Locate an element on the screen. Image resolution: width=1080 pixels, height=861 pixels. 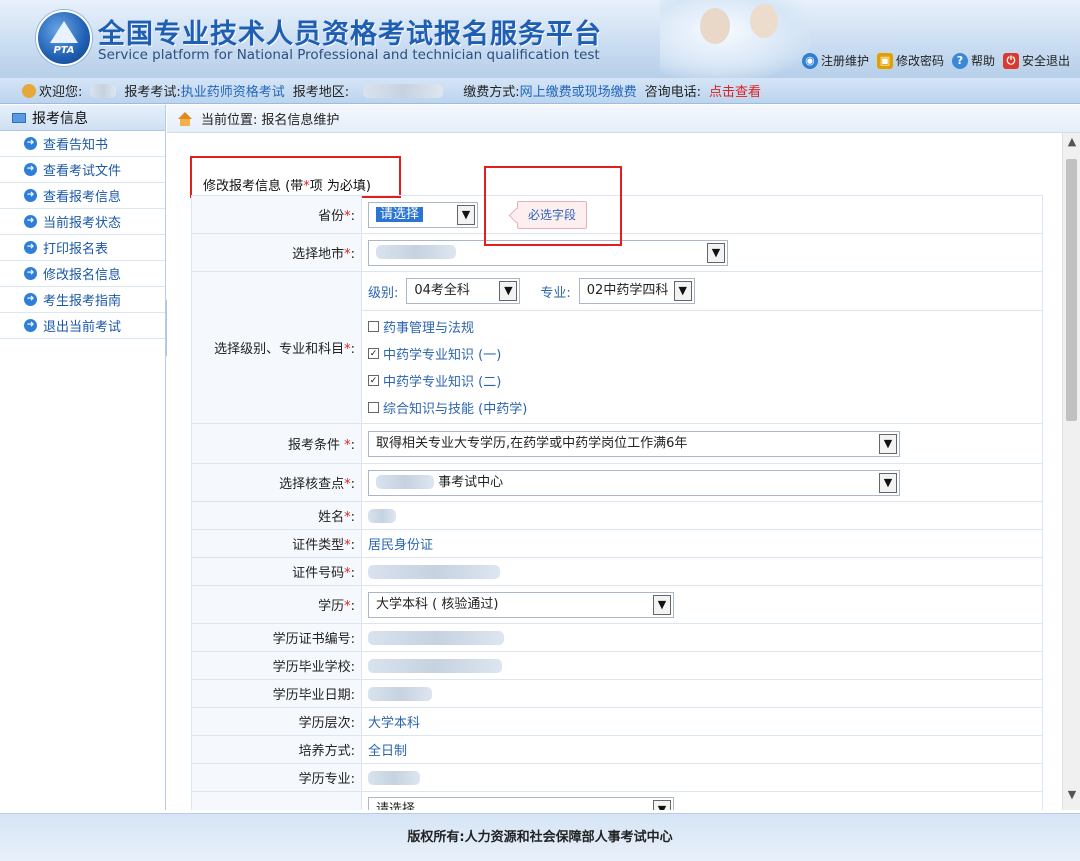
province-select: 请选择 ▼ is located at coordinates (423, 214).